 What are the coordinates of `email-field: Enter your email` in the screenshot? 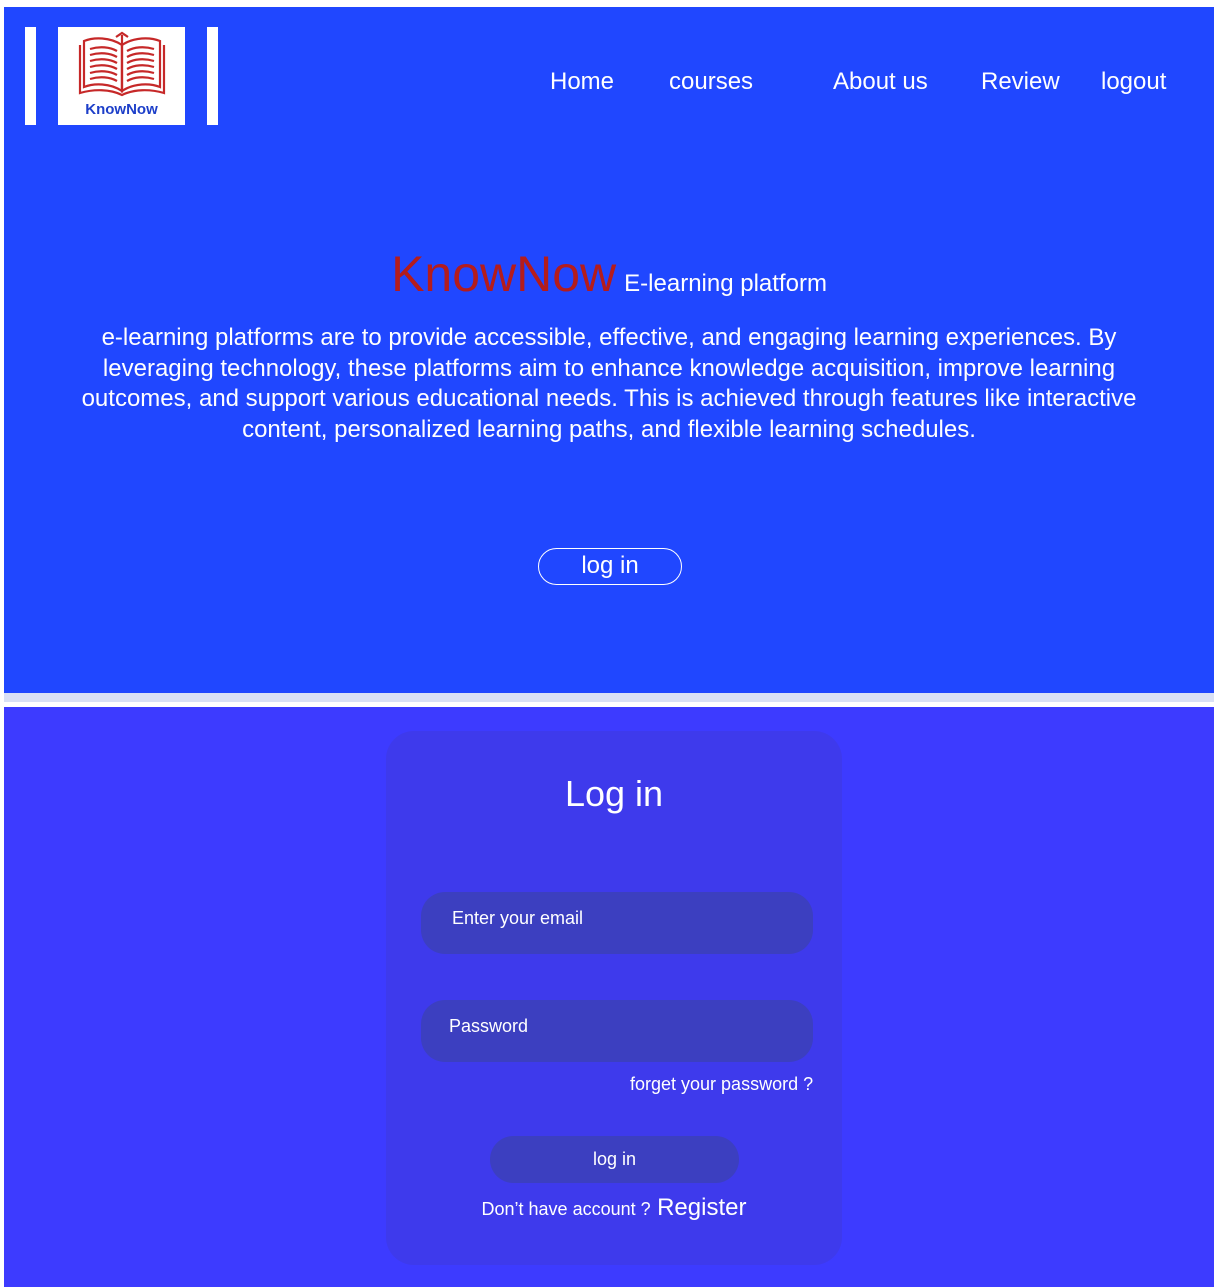 It's located at (617, 923).